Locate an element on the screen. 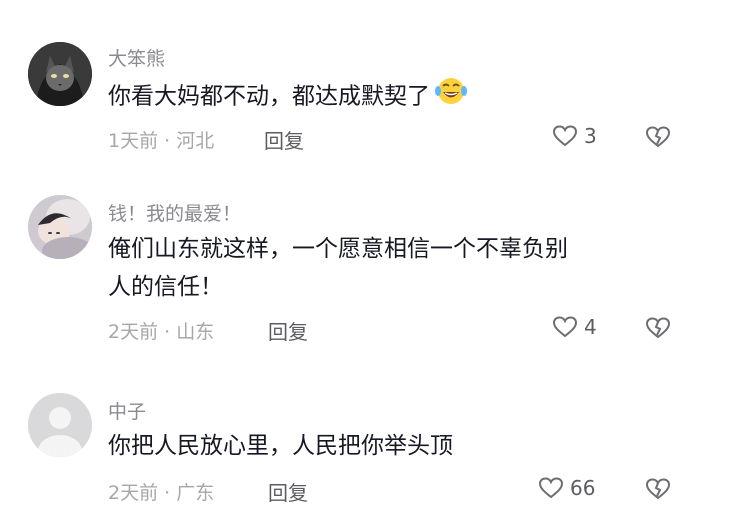 This screenshot has height=530, width=747. default-avatar-icon is located at coordinates (60, 425).